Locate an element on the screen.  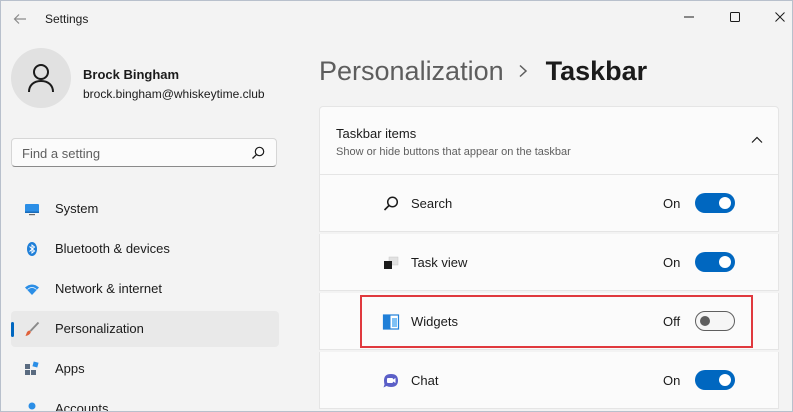
taskbar-item-search: Search On is located at coordinates (549, 203).